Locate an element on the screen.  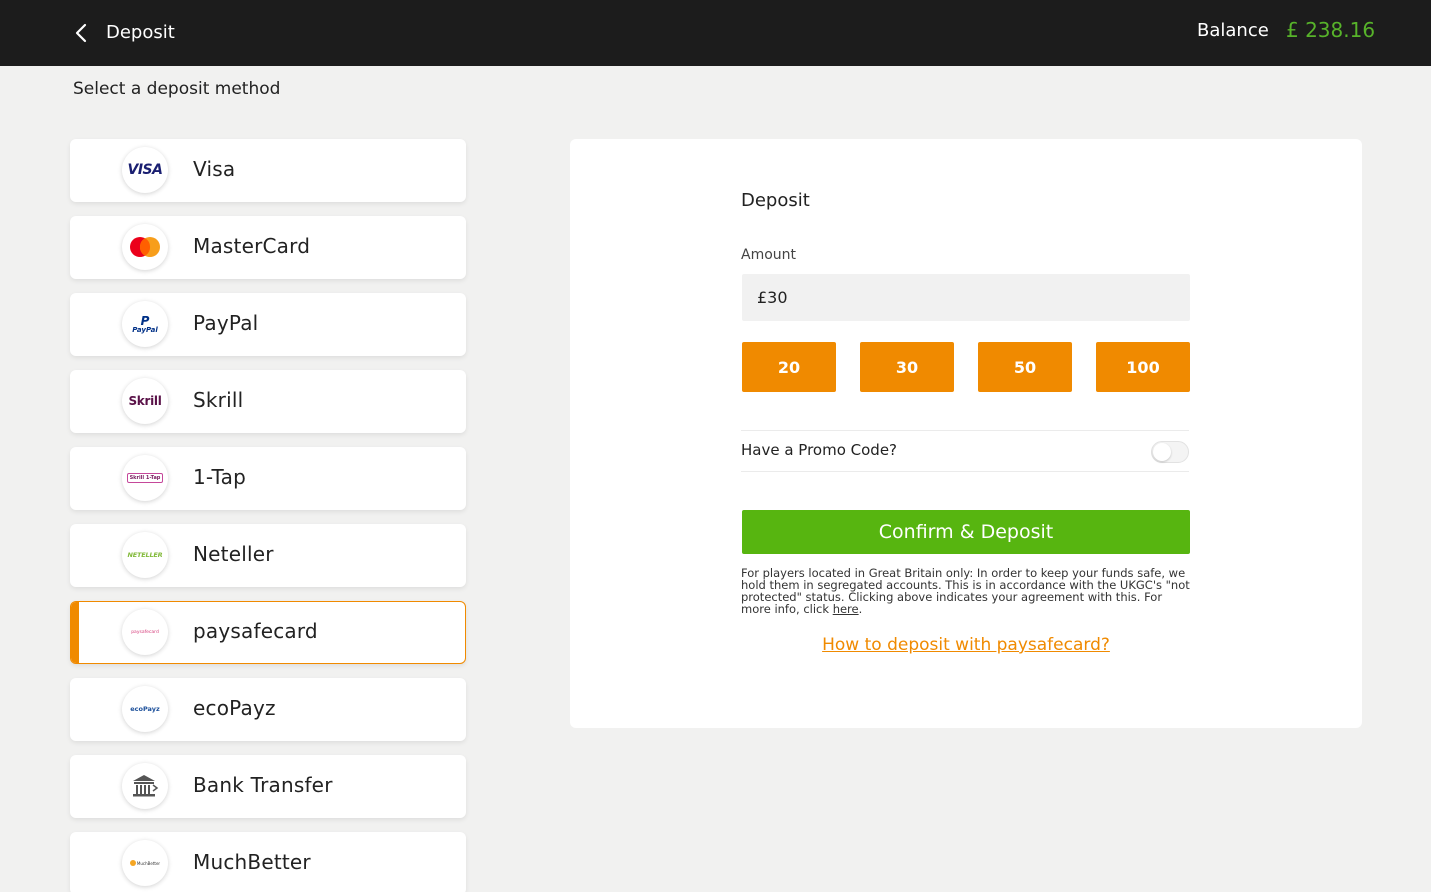
method-label: Neteller is located at coordinates (233, 554).